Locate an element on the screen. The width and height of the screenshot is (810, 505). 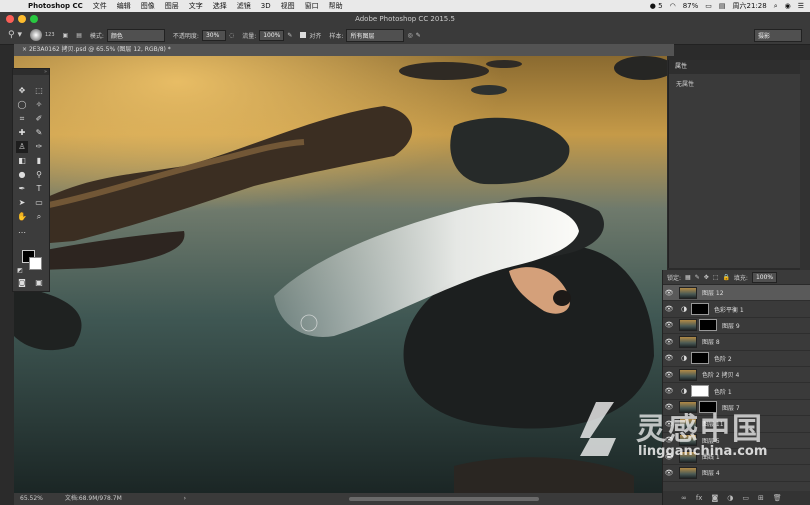
lock-artboard-icon: ⬚ is located at coordinates (716, 277).